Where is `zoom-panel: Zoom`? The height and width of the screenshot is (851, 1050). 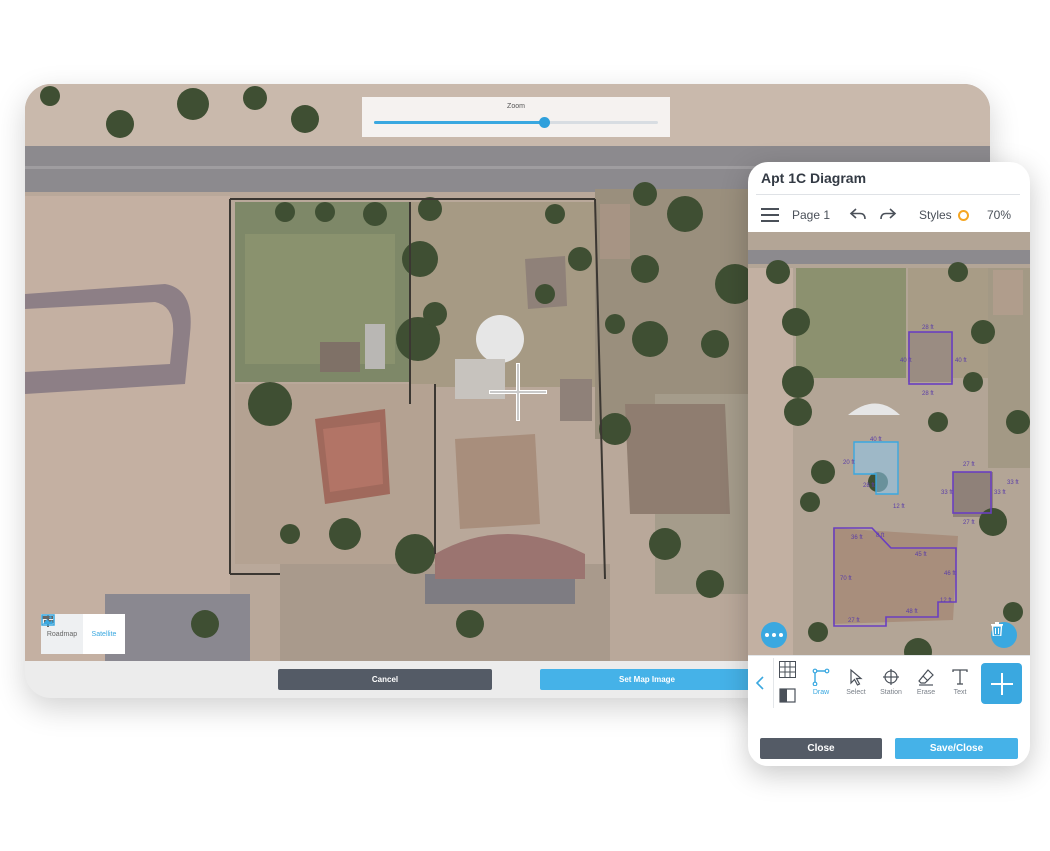 zoom-panel: Zoom is located at coordinates (516, 117).